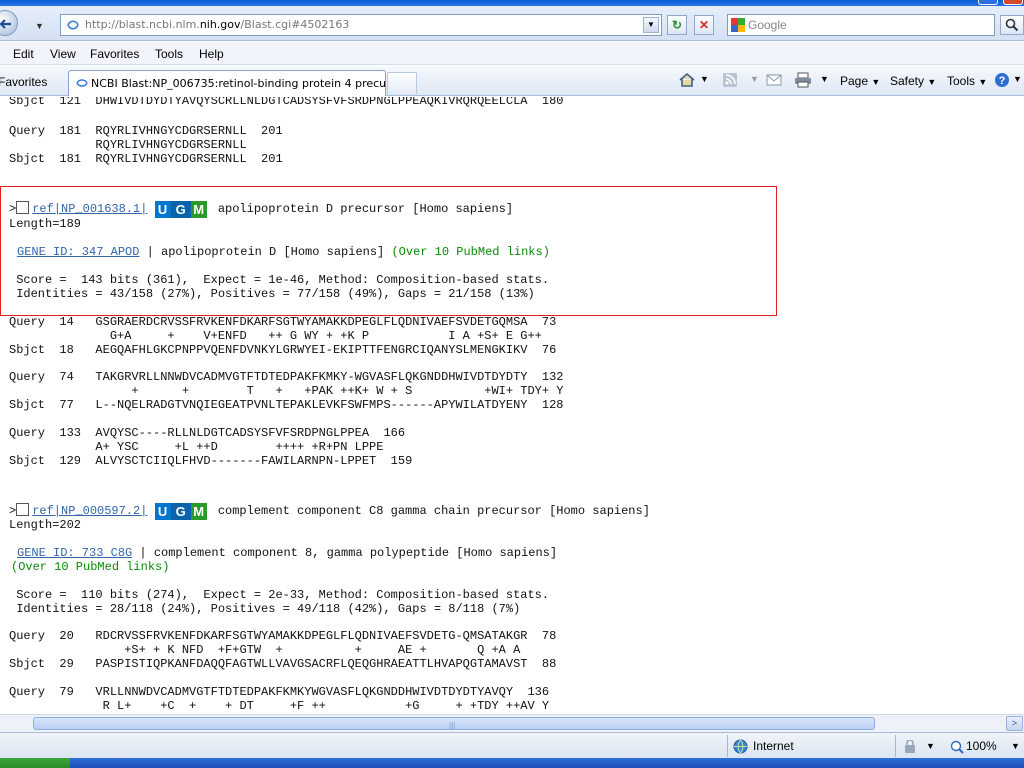 This screenshot has width=1024, height=768. I want to click on help-icon: ?, so click(1002, 80).